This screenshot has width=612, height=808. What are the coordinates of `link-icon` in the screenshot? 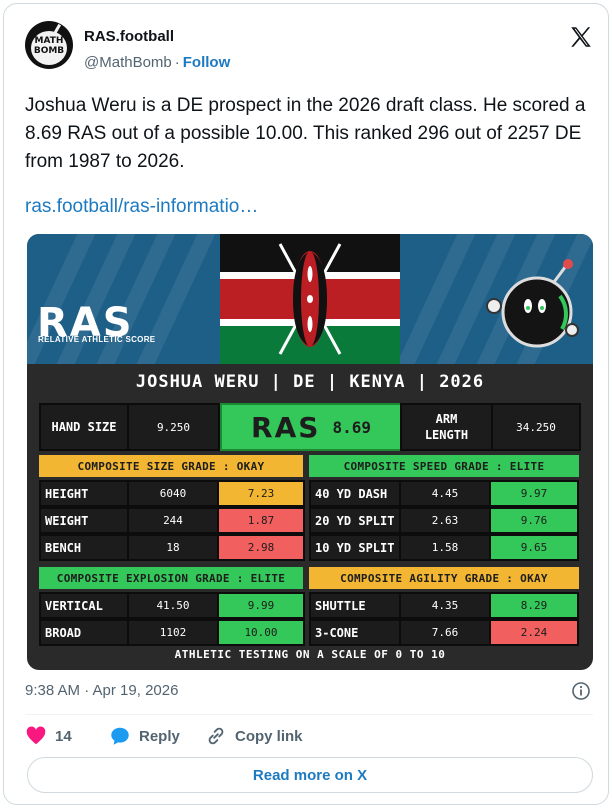 It's located at (216, 736).